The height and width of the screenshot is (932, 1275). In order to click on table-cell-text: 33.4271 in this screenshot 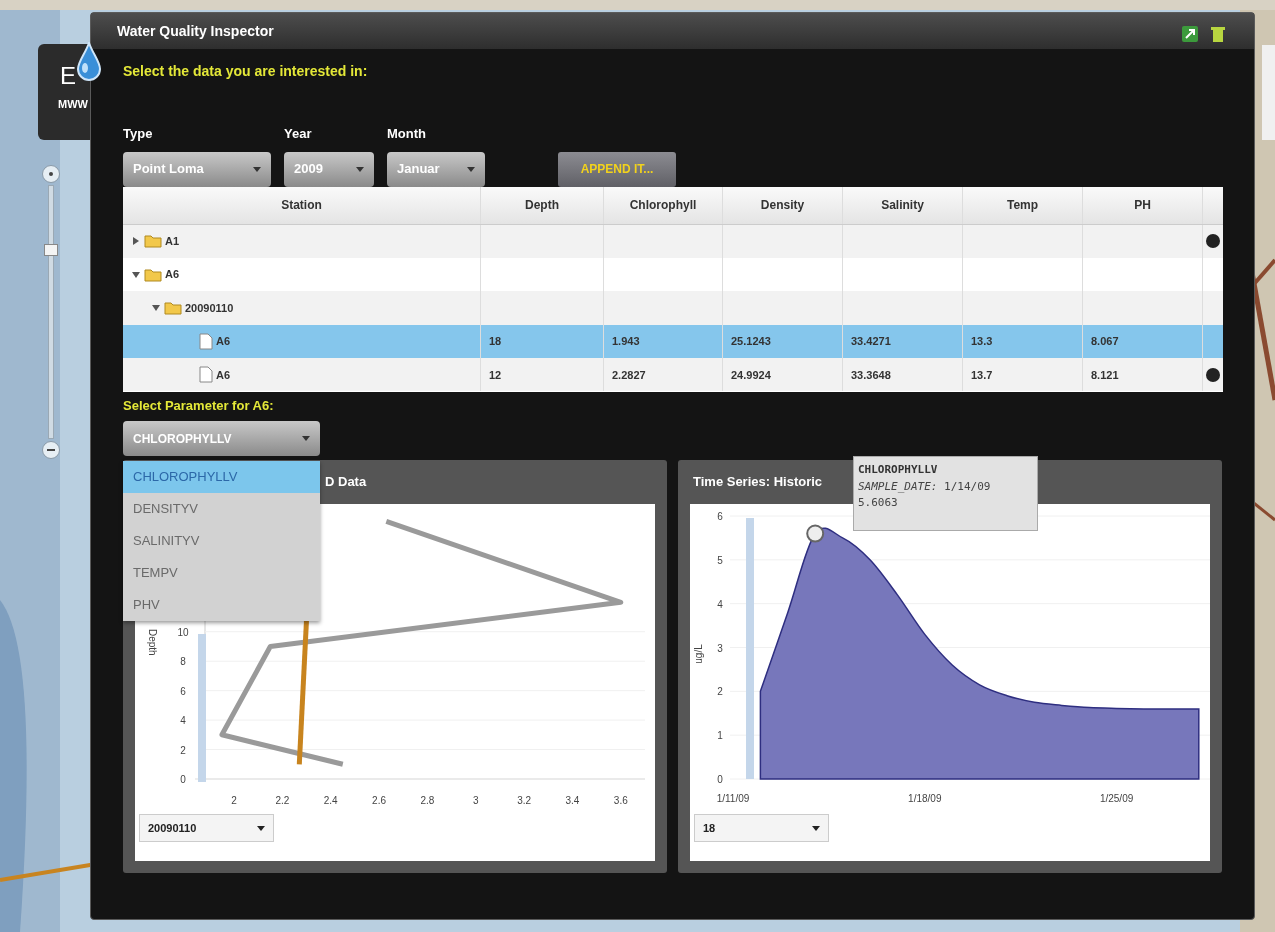, I will do `click(871, 342)`.